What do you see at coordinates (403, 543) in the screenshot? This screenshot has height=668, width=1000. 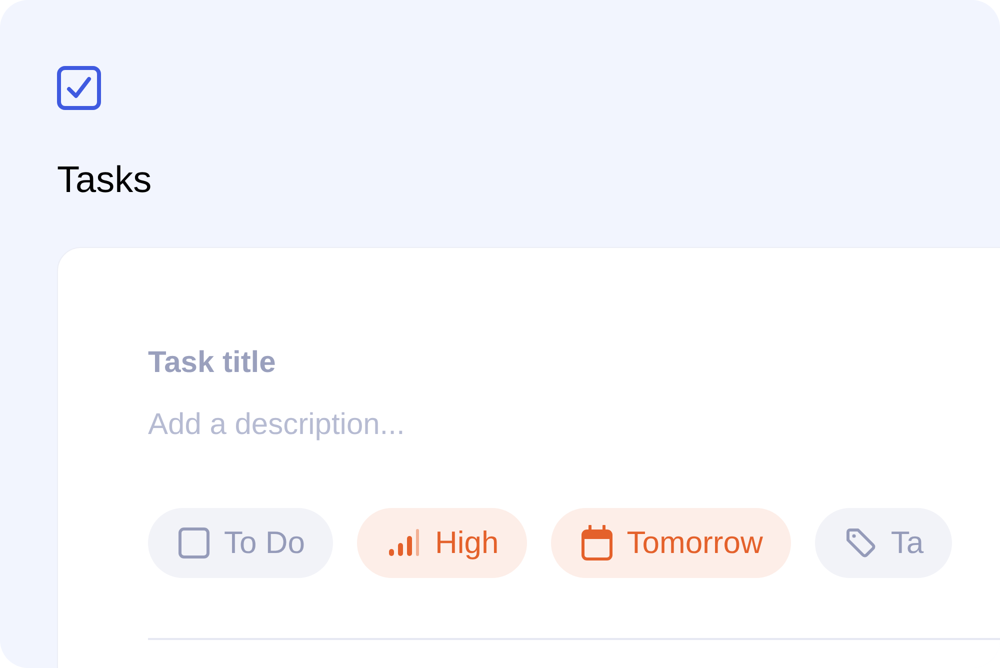 I see `signal-bars-icon` at bounding box center [403, 543].